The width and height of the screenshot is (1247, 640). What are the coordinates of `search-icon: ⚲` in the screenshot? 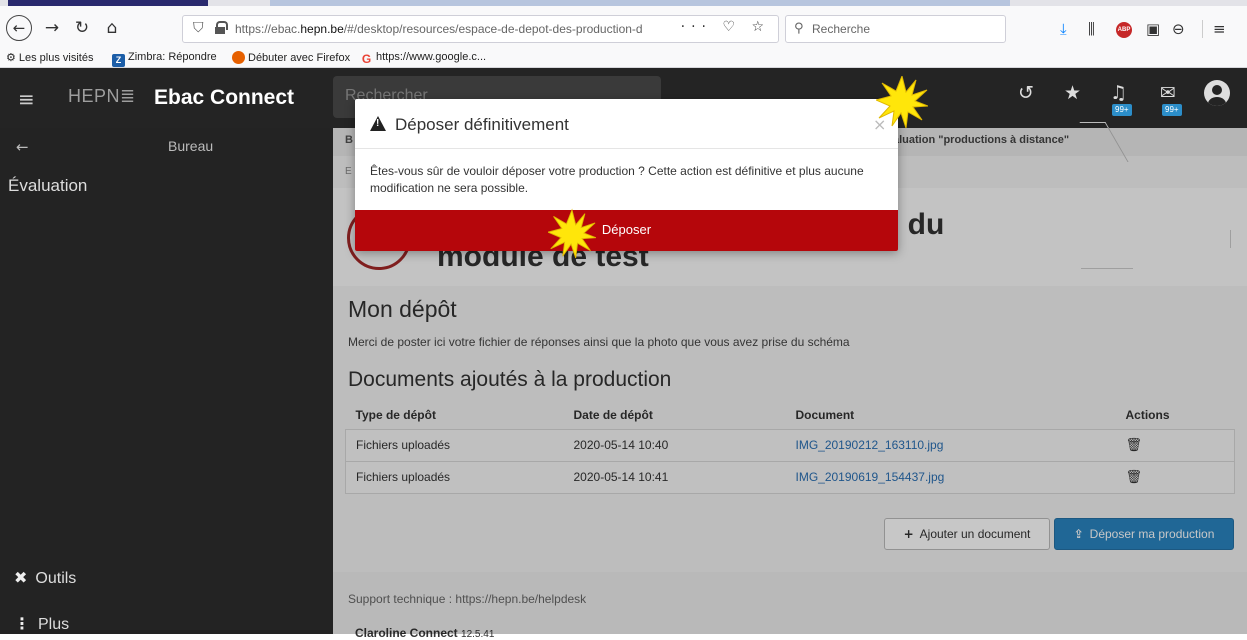 It's located at (799, 28).